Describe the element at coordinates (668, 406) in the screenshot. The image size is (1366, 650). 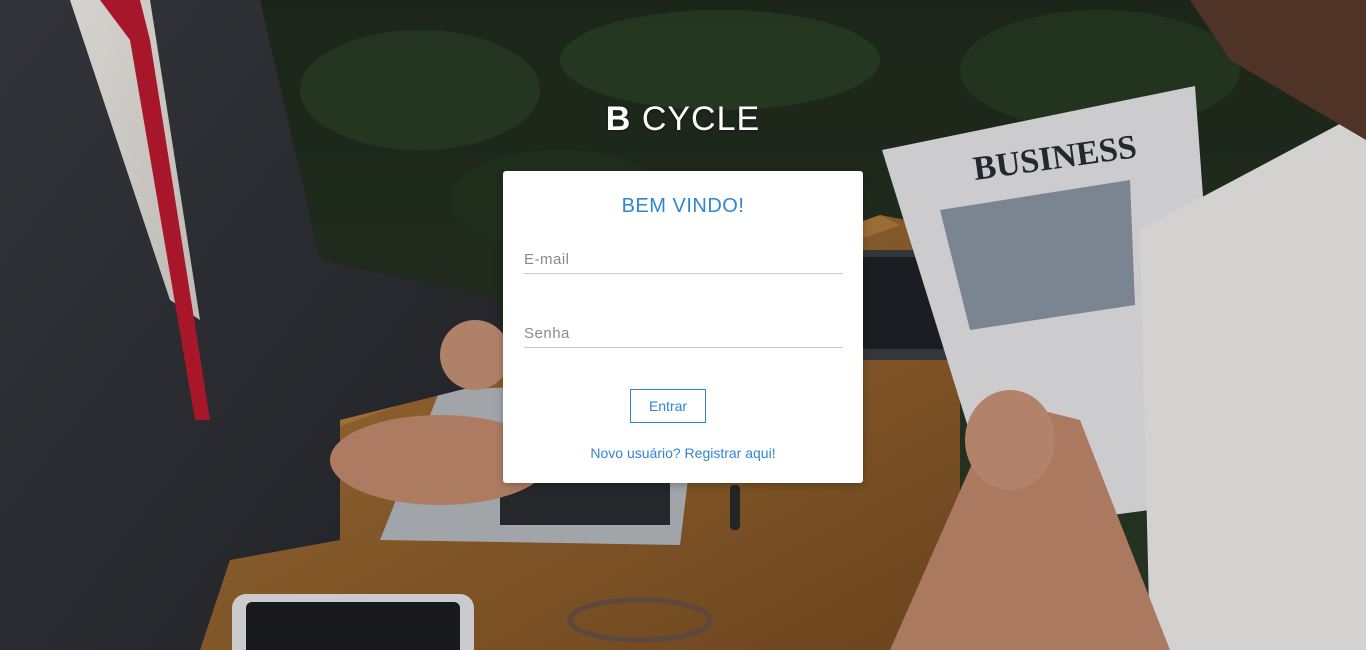
I see `login-submit-button: Entrar` at that location.